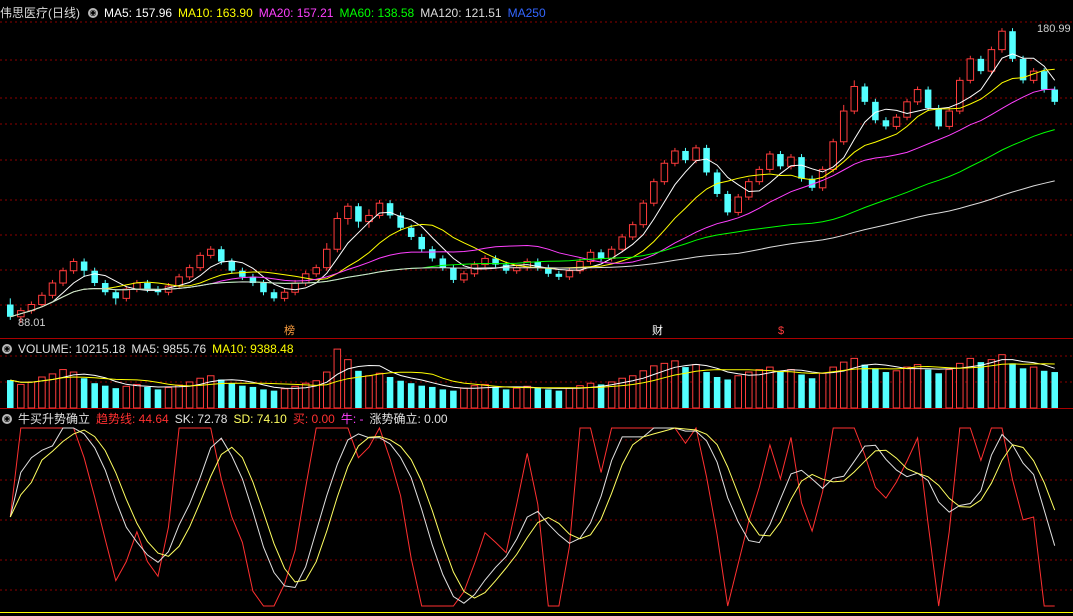 The width and height of the screenshot is (1073, 616). What do you see at coordinates (93, 13) in the screenshot?
I see `ma-settings-button: ◉` at bounding box center [93, 13].